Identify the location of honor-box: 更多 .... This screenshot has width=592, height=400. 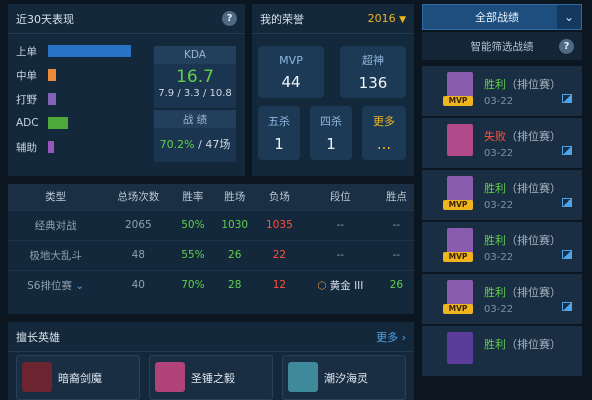
(384, 133).